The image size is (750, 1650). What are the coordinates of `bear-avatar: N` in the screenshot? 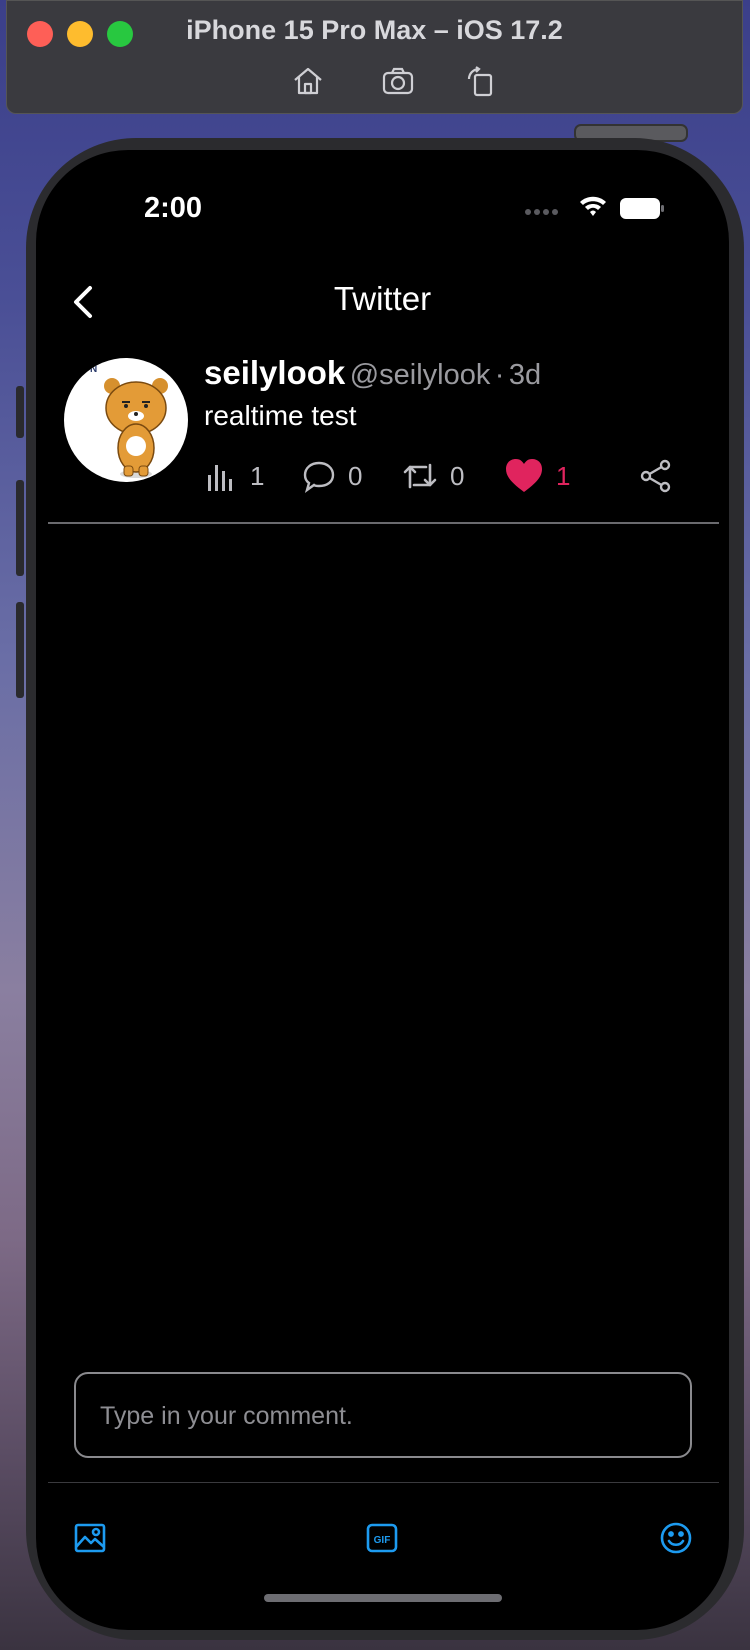 It's located at (129, 421).